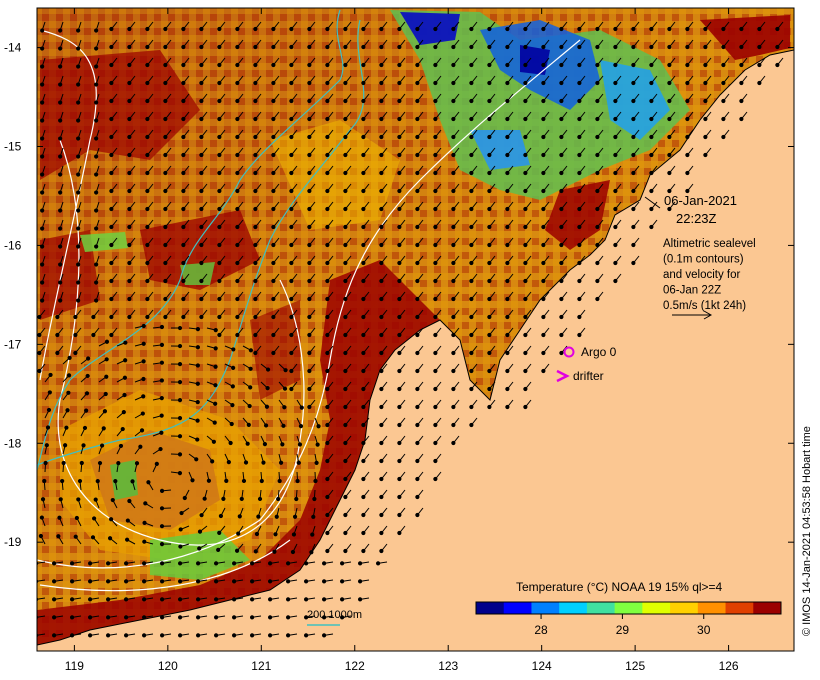 The image size is (820, 680). Describe the element at coordinates (13, 542) in the screenshot. I see `y-tick-label: -19` at that location.